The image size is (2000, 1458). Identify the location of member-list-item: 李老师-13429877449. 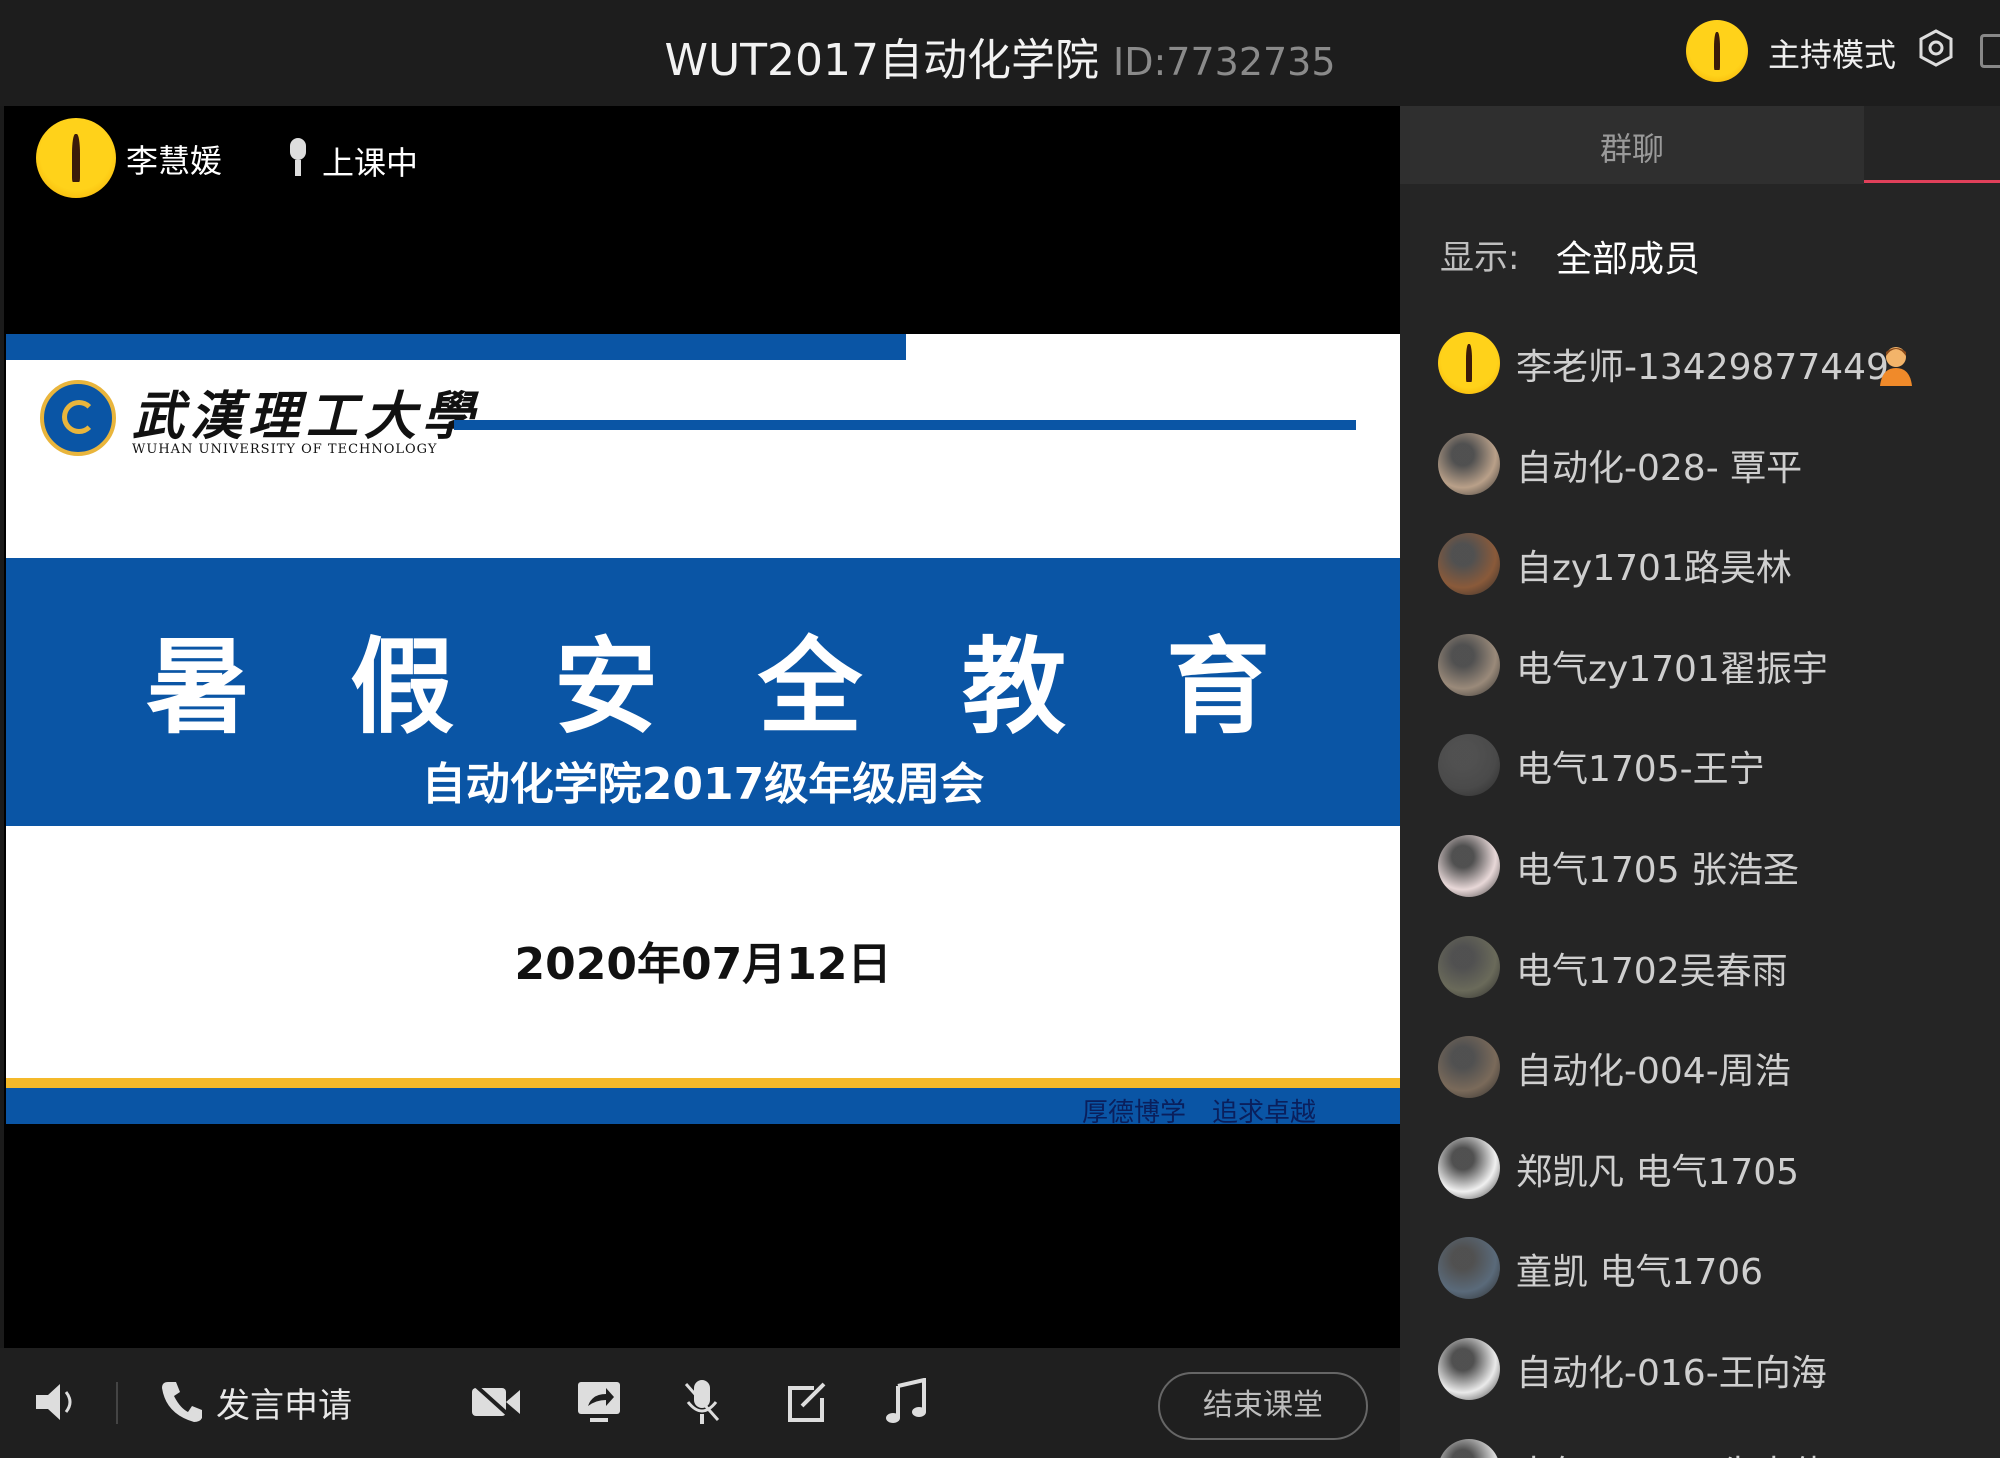
(1700, 372).